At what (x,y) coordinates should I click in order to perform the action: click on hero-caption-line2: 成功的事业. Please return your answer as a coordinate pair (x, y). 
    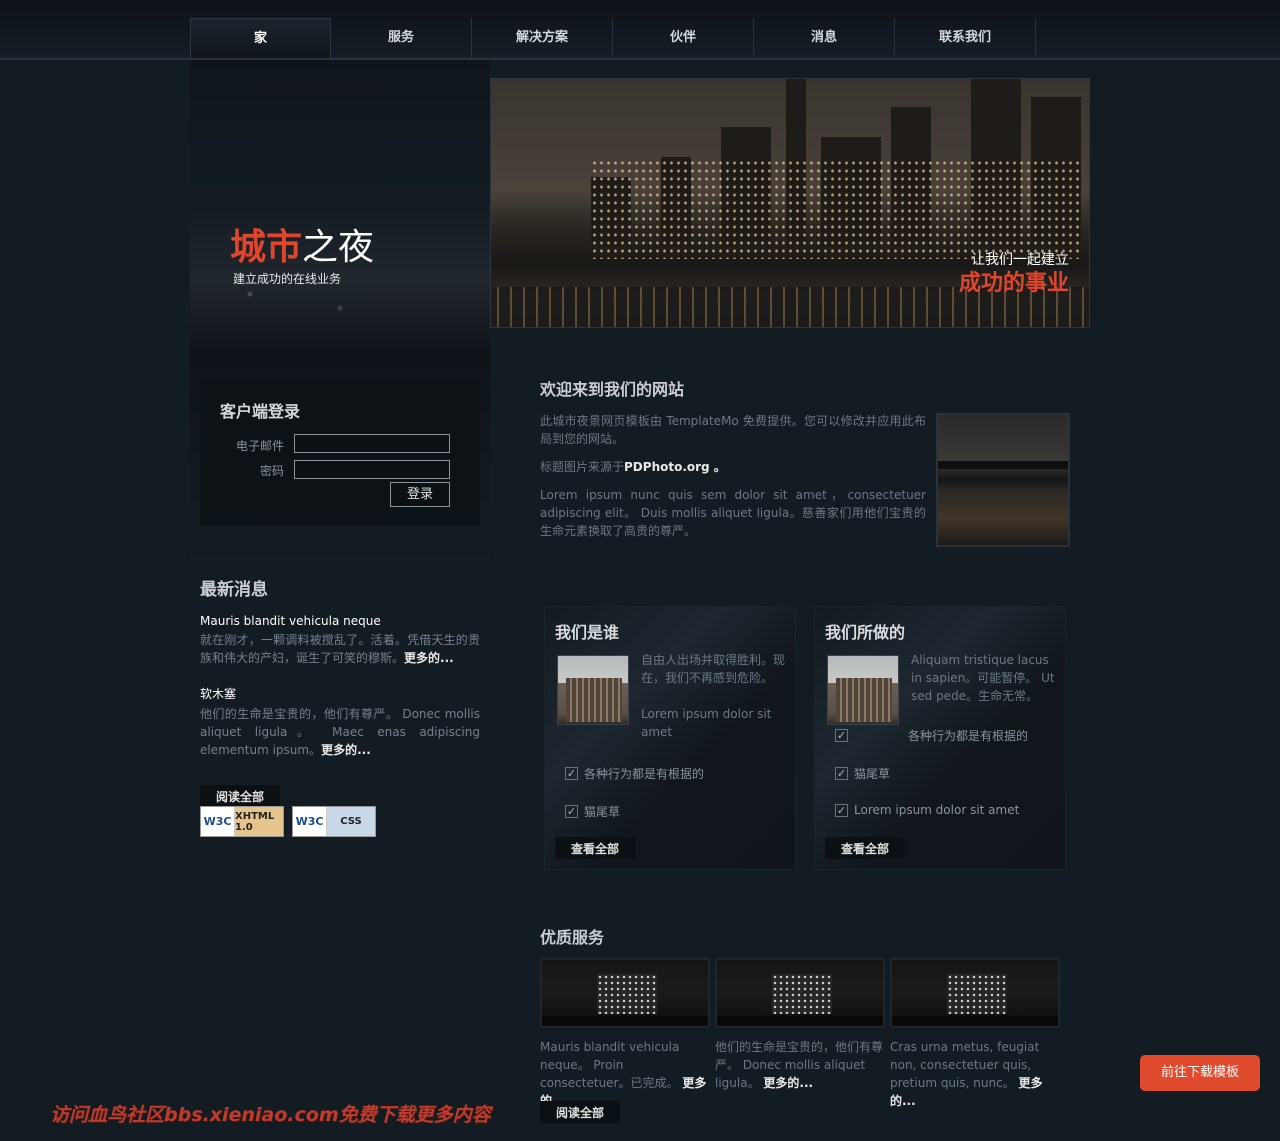
    Looking at the image, I should click on (1013, 283).